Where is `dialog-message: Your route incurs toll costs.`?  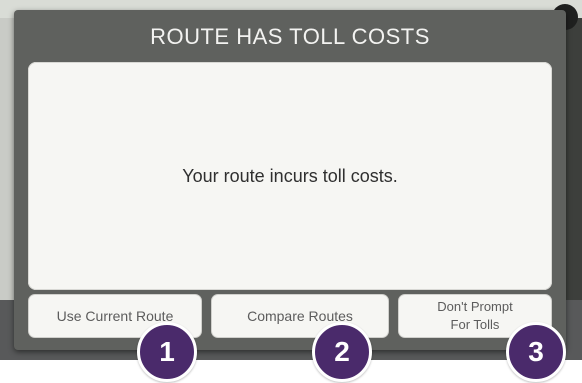
dialog-message: Your route incurs toll costs. is located at coordinates (290, 175).